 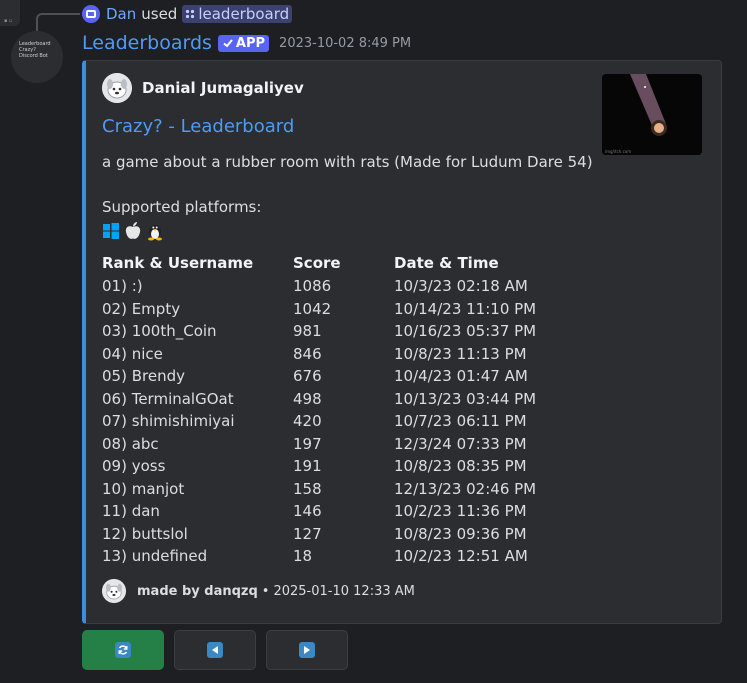 I want to click on row-rank-username: 06) TerminalGOat, so click(x=168, y=398).